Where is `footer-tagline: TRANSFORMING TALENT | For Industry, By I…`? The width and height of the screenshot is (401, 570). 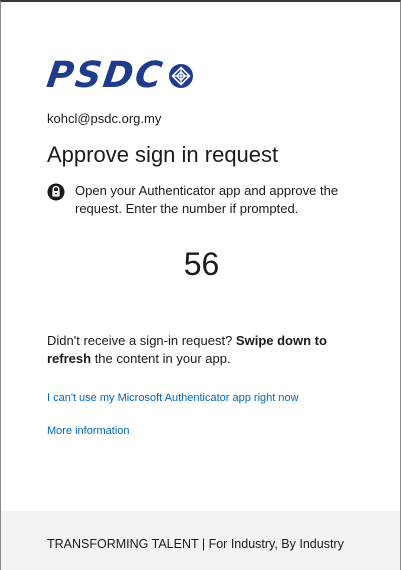
footer-tagline: TRANSFORMING TALENT | For Industry, By I… is located at coordinates (195, 544).